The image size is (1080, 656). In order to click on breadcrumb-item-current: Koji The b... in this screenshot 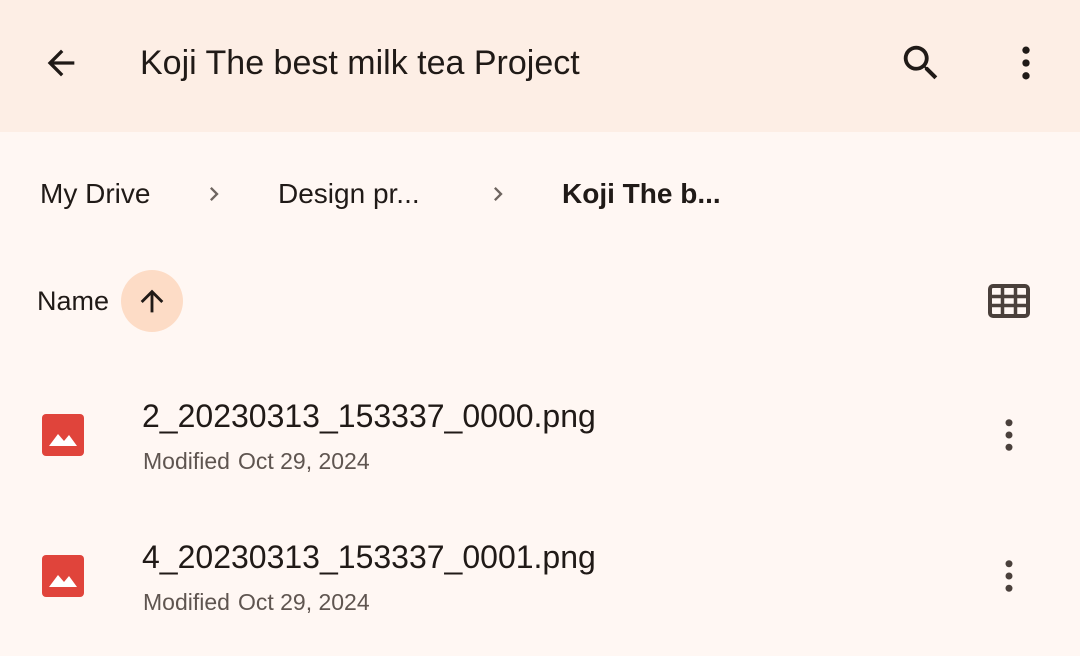, I will do `click(641, 194)`.